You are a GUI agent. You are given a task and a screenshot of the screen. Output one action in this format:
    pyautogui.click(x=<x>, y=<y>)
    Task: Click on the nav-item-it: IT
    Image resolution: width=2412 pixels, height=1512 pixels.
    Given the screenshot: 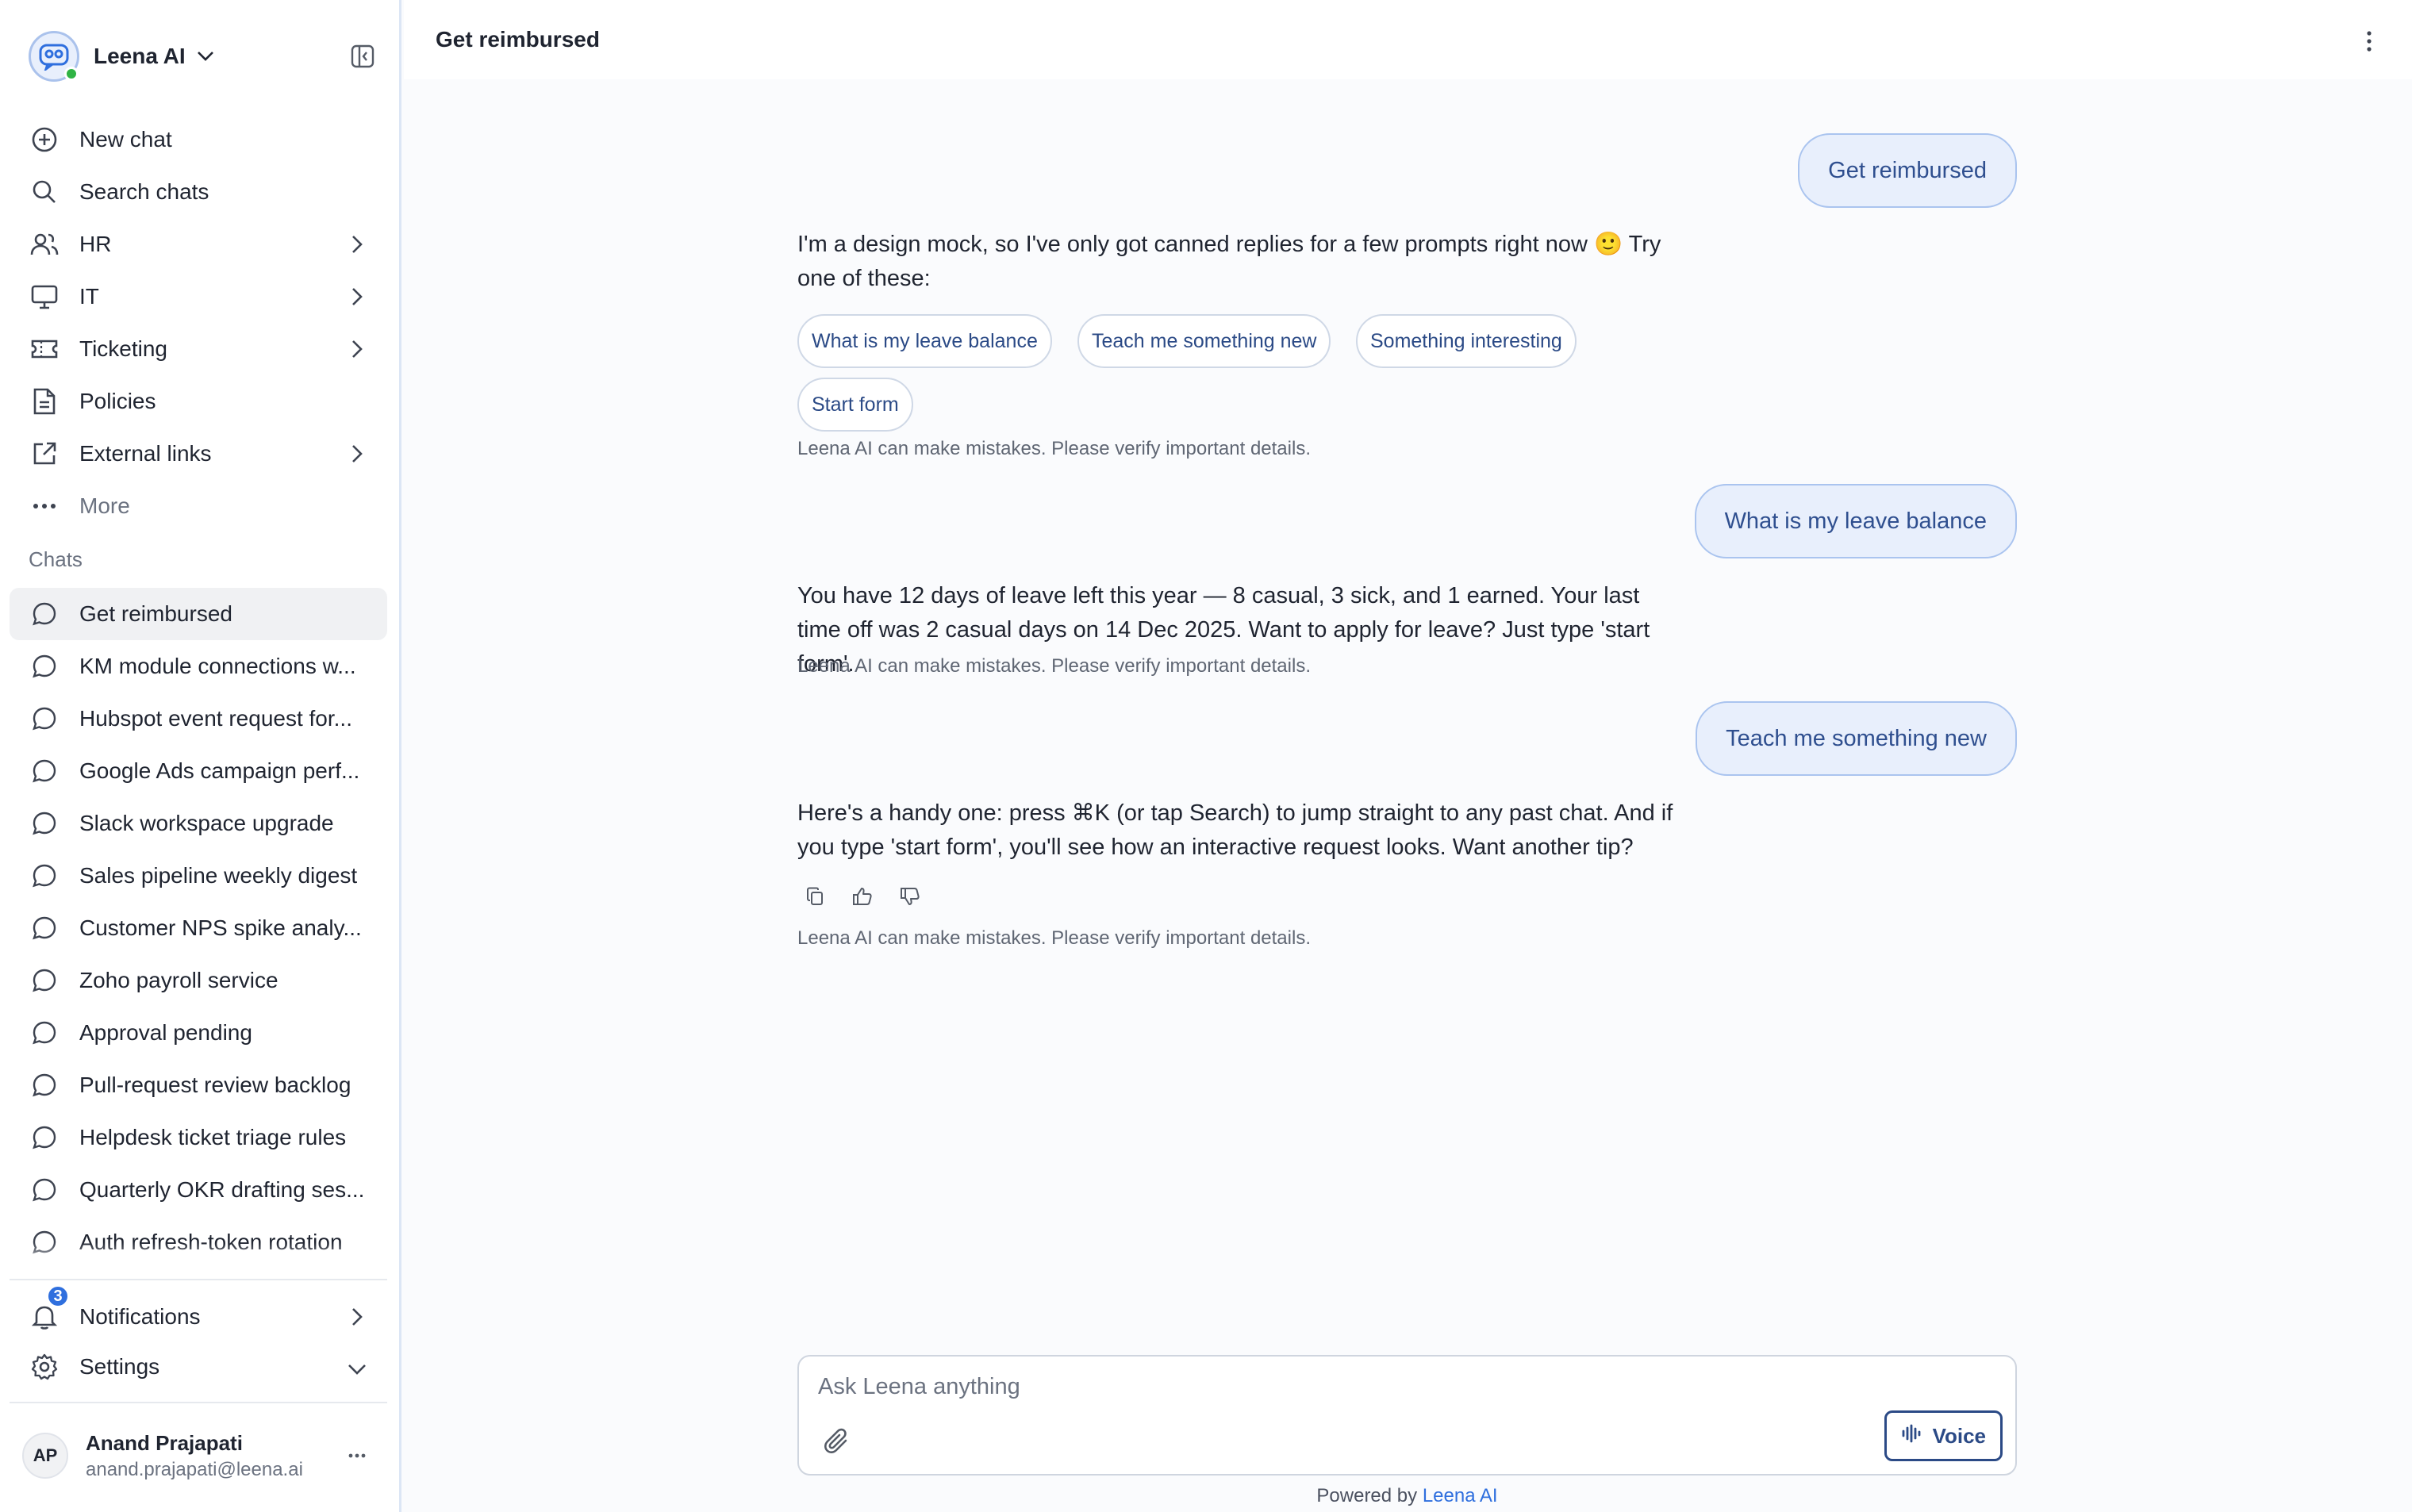 What is the action you would take?
    pyautogui.click(x=198, y=297)
    